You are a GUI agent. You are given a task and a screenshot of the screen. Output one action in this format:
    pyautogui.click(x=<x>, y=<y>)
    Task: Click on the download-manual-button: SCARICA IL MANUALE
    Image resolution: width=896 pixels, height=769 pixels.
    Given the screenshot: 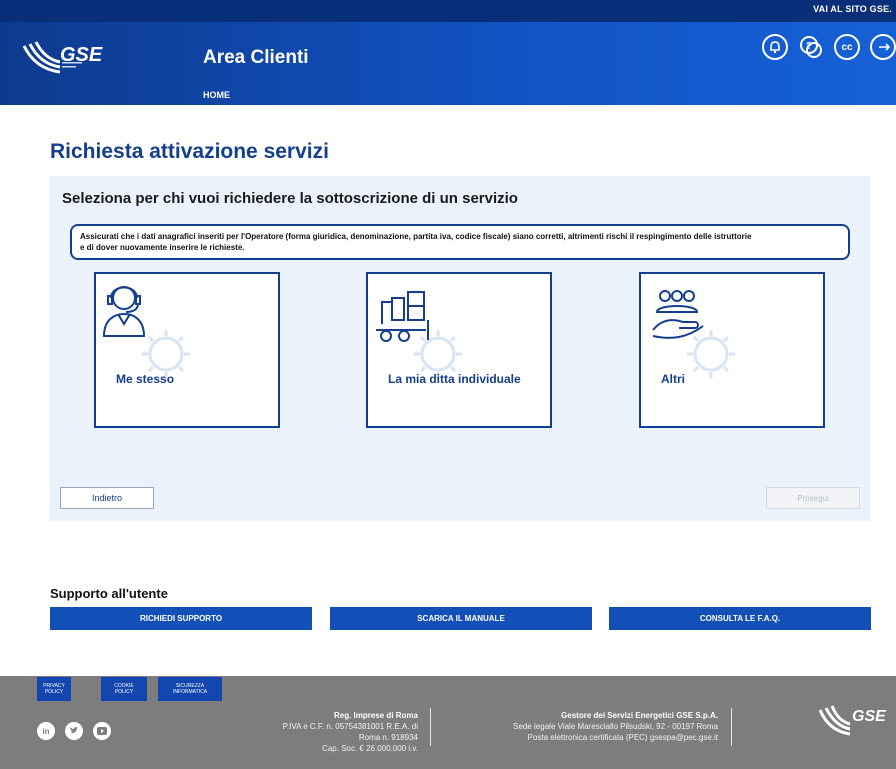 What is the action you would take?
    pyautogui.click(x=461, y=618)
    